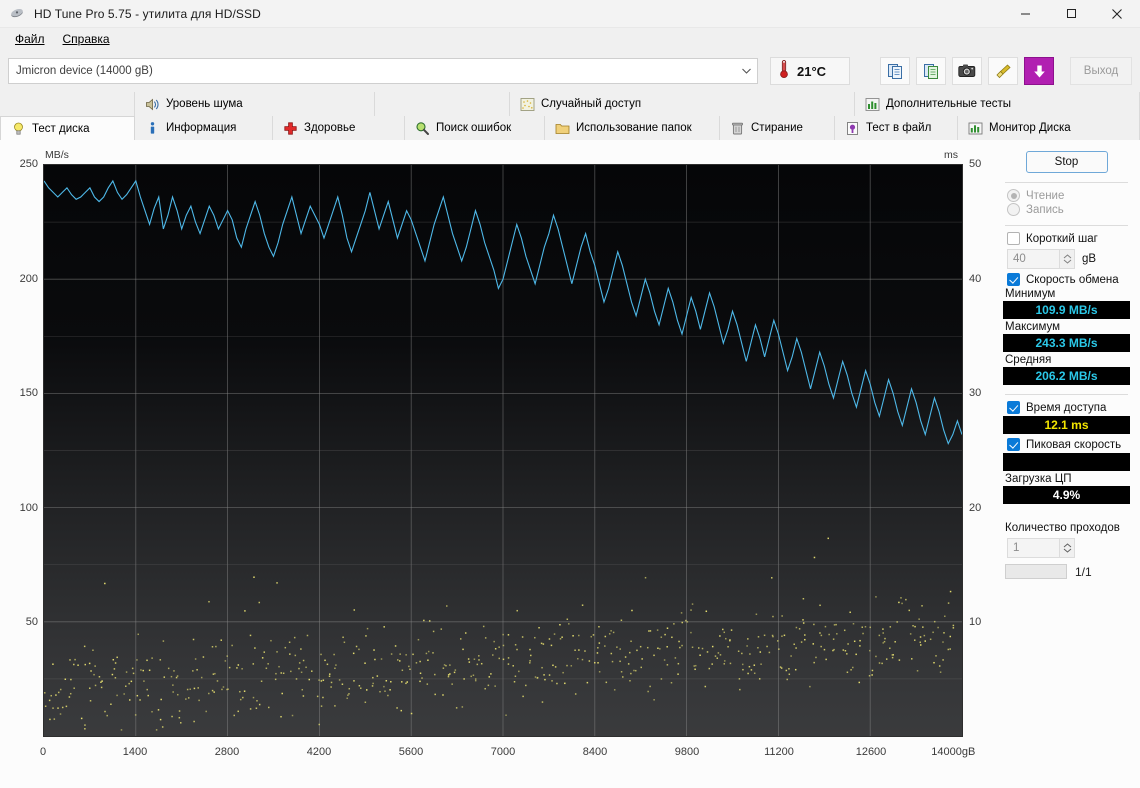  What do you see at coordinates (28, 393) in the screenshot?
I see `y-tick-label: 150` at bounding box center [28, 393].